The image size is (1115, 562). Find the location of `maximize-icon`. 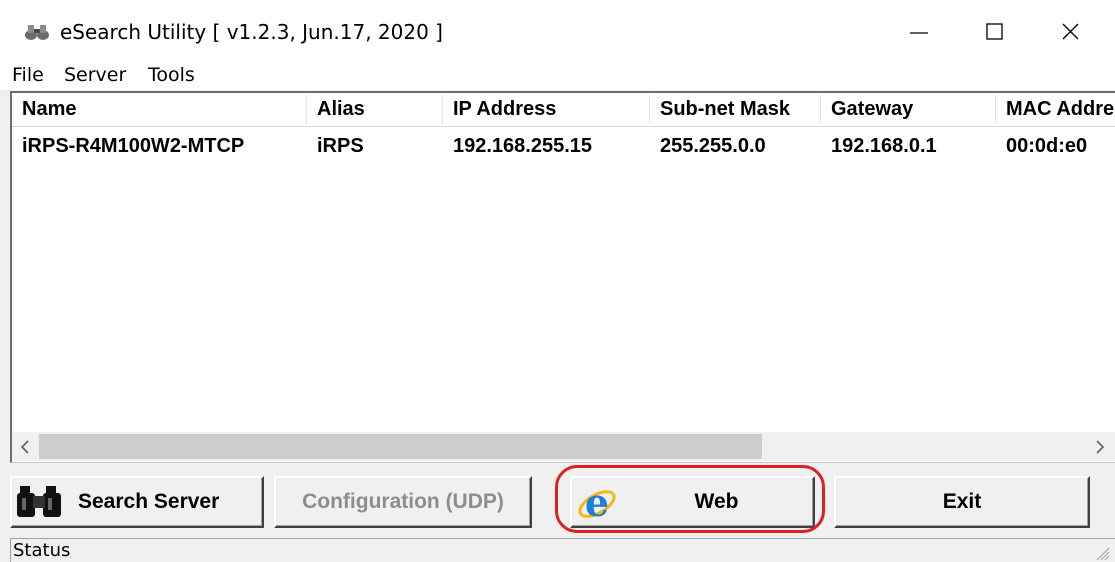

maximize-icon is located at coordinates (994, 31).